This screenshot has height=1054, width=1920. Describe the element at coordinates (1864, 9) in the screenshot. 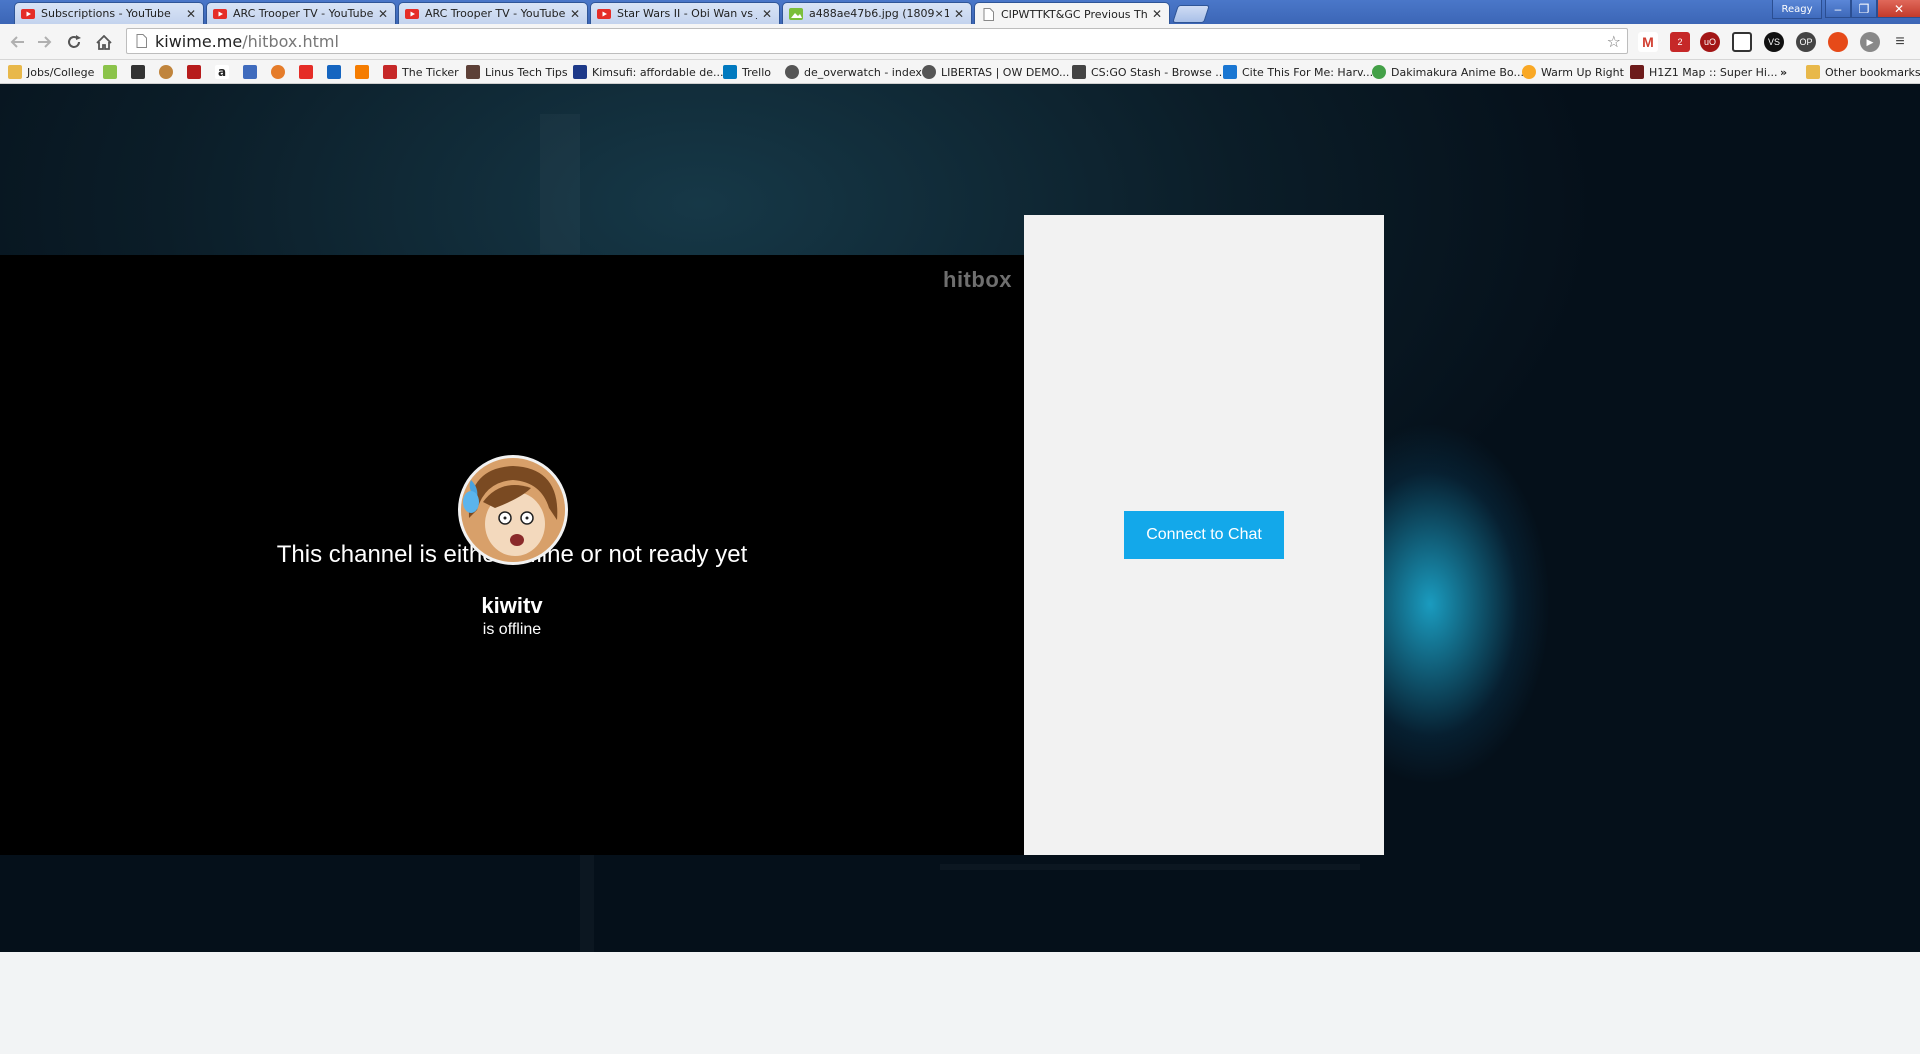

I see `maximize-icon: ❐` at that location.